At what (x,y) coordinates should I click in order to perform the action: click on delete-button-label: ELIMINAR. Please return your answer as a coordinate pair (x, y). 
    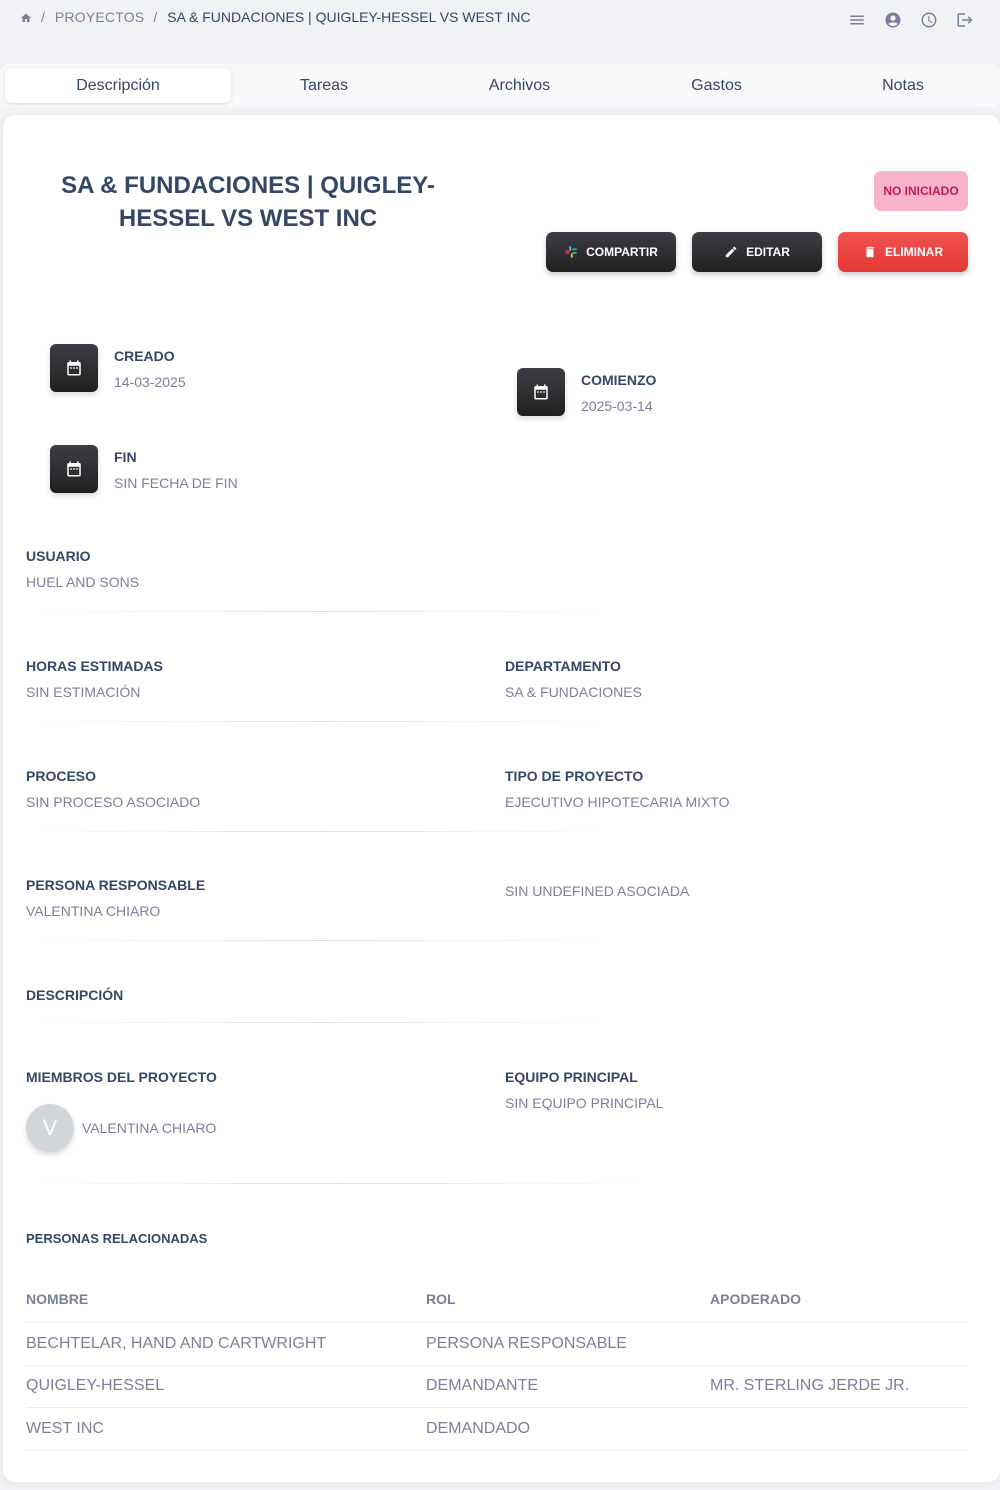
    Looking at the image, I should click on (914, 252).